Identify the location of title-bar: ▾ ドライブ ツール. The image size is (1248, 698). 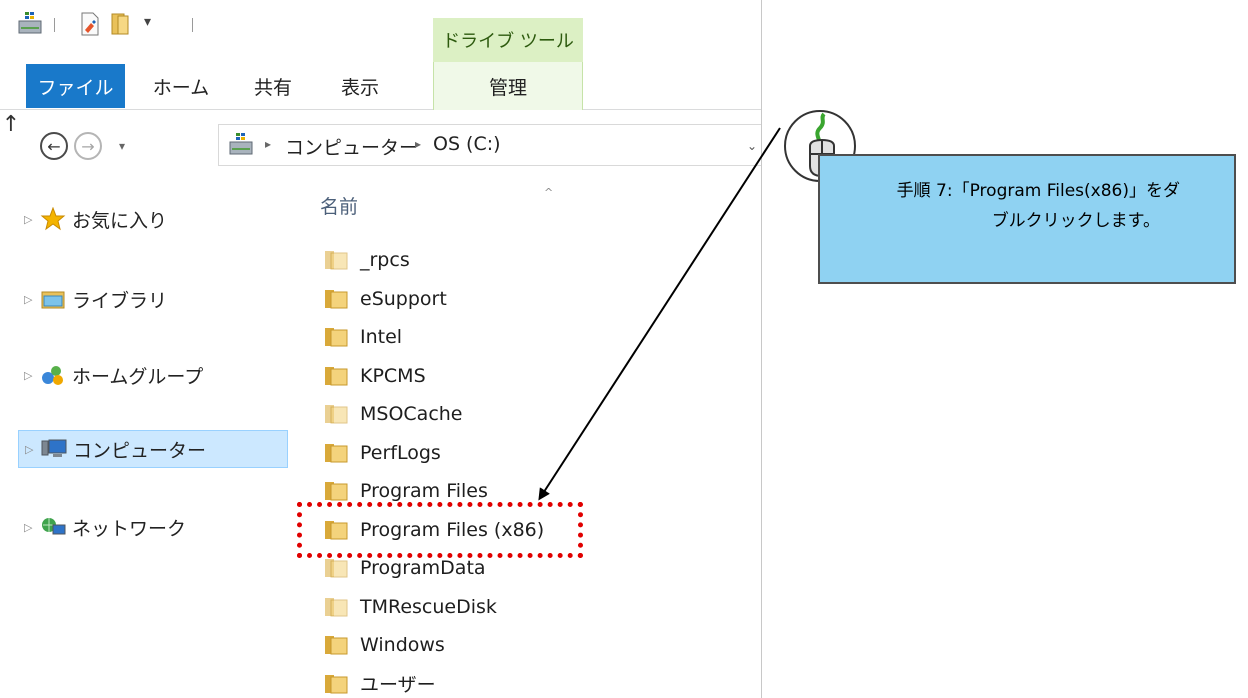
(380, 31).